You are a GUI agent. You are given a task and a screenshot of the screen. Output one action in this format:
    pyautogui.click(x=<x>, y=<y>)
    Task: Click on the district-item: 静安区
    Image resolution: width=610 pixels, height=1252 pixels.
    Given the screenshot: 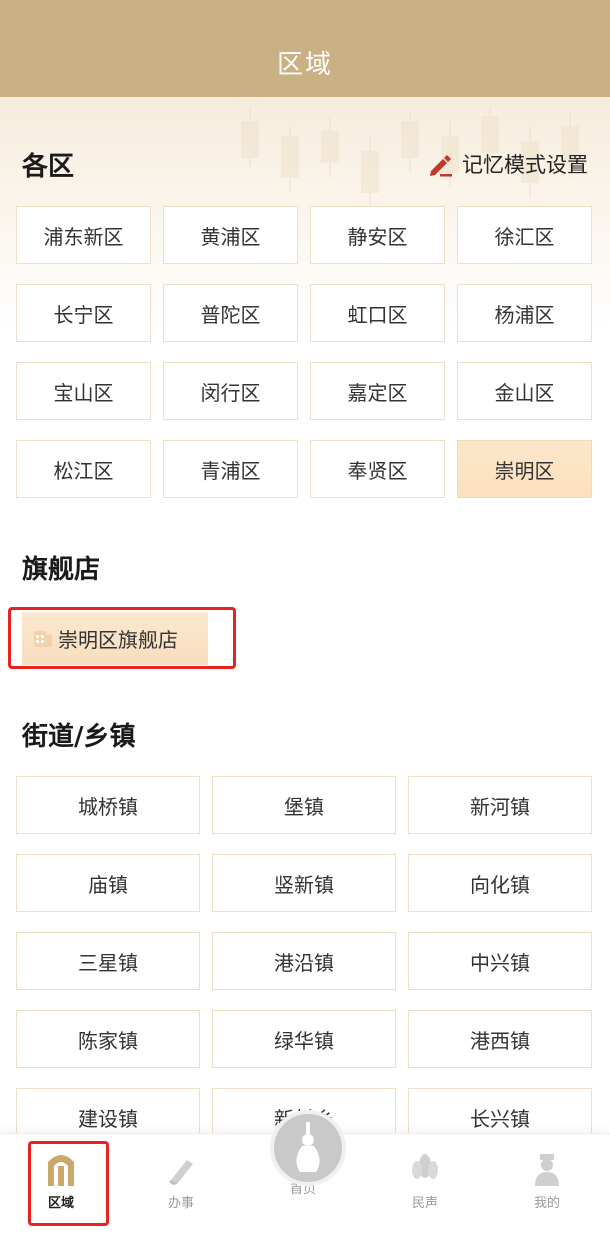 What is the action you would take?
    pyautogui.click(x=377, y=235)
    